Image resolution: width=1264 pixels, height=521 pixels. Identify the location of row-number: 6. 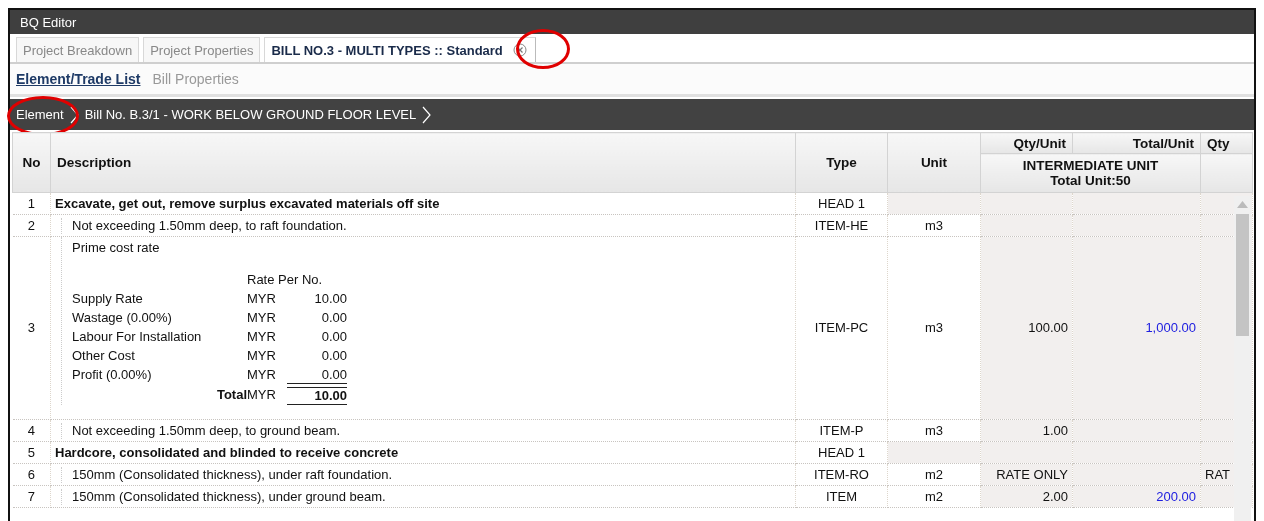
(31, 474).